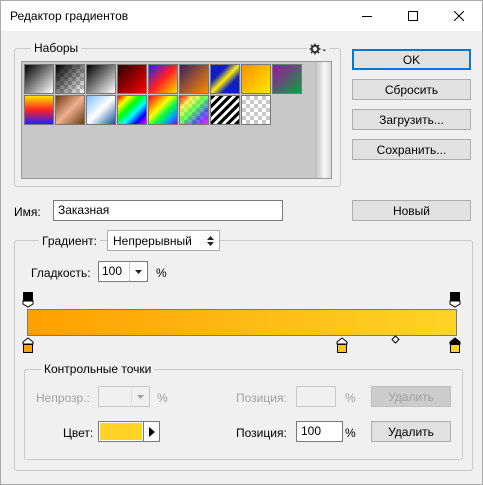  Describe the element at coordinates (350, 433) in the screenshot. I see `color-position-unit: %` at that location.